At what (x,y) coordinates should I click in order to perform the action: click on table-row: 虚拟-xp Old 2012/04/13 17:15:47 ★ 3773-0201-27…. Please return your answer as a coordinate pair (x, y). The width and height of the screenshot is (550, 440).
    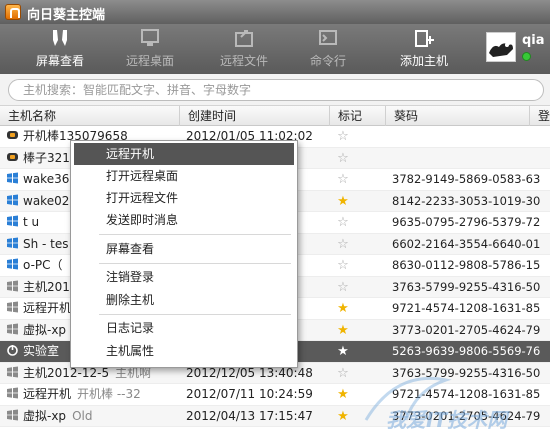
    Looking at the image, I should click on (275, 416).